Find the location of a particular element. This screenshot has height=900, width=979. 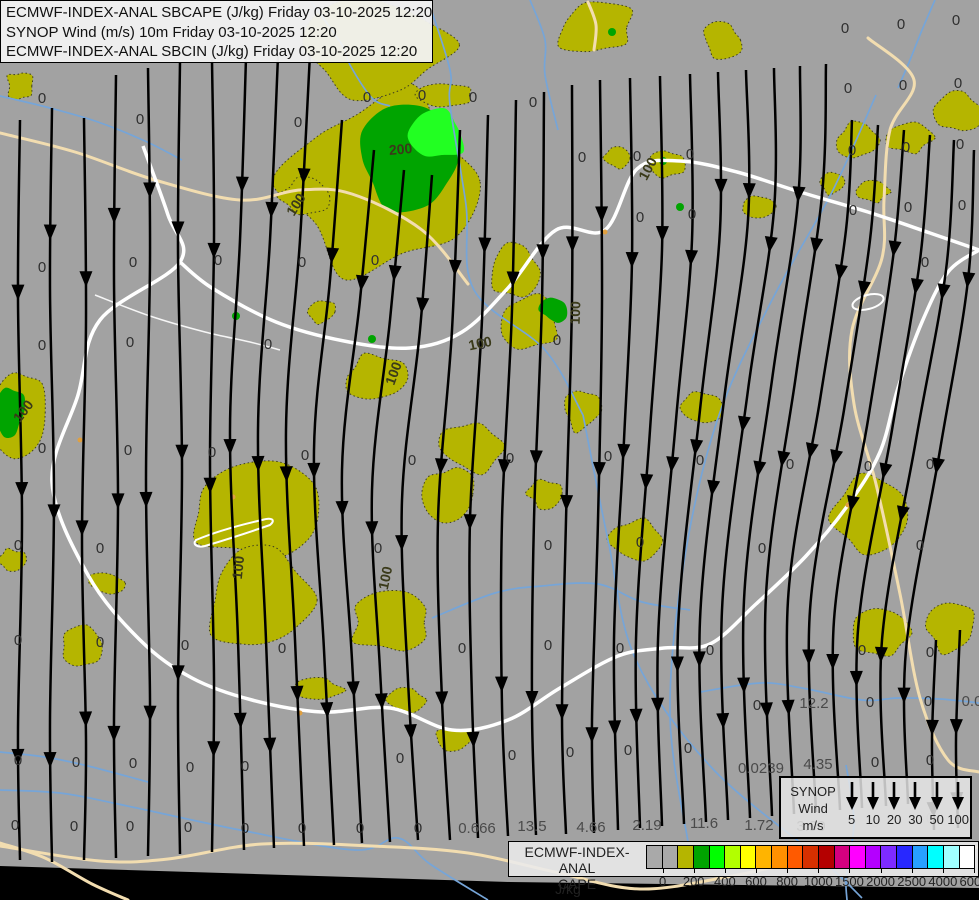

cape-tick-label: 0 is located at coordinates (662, 881).